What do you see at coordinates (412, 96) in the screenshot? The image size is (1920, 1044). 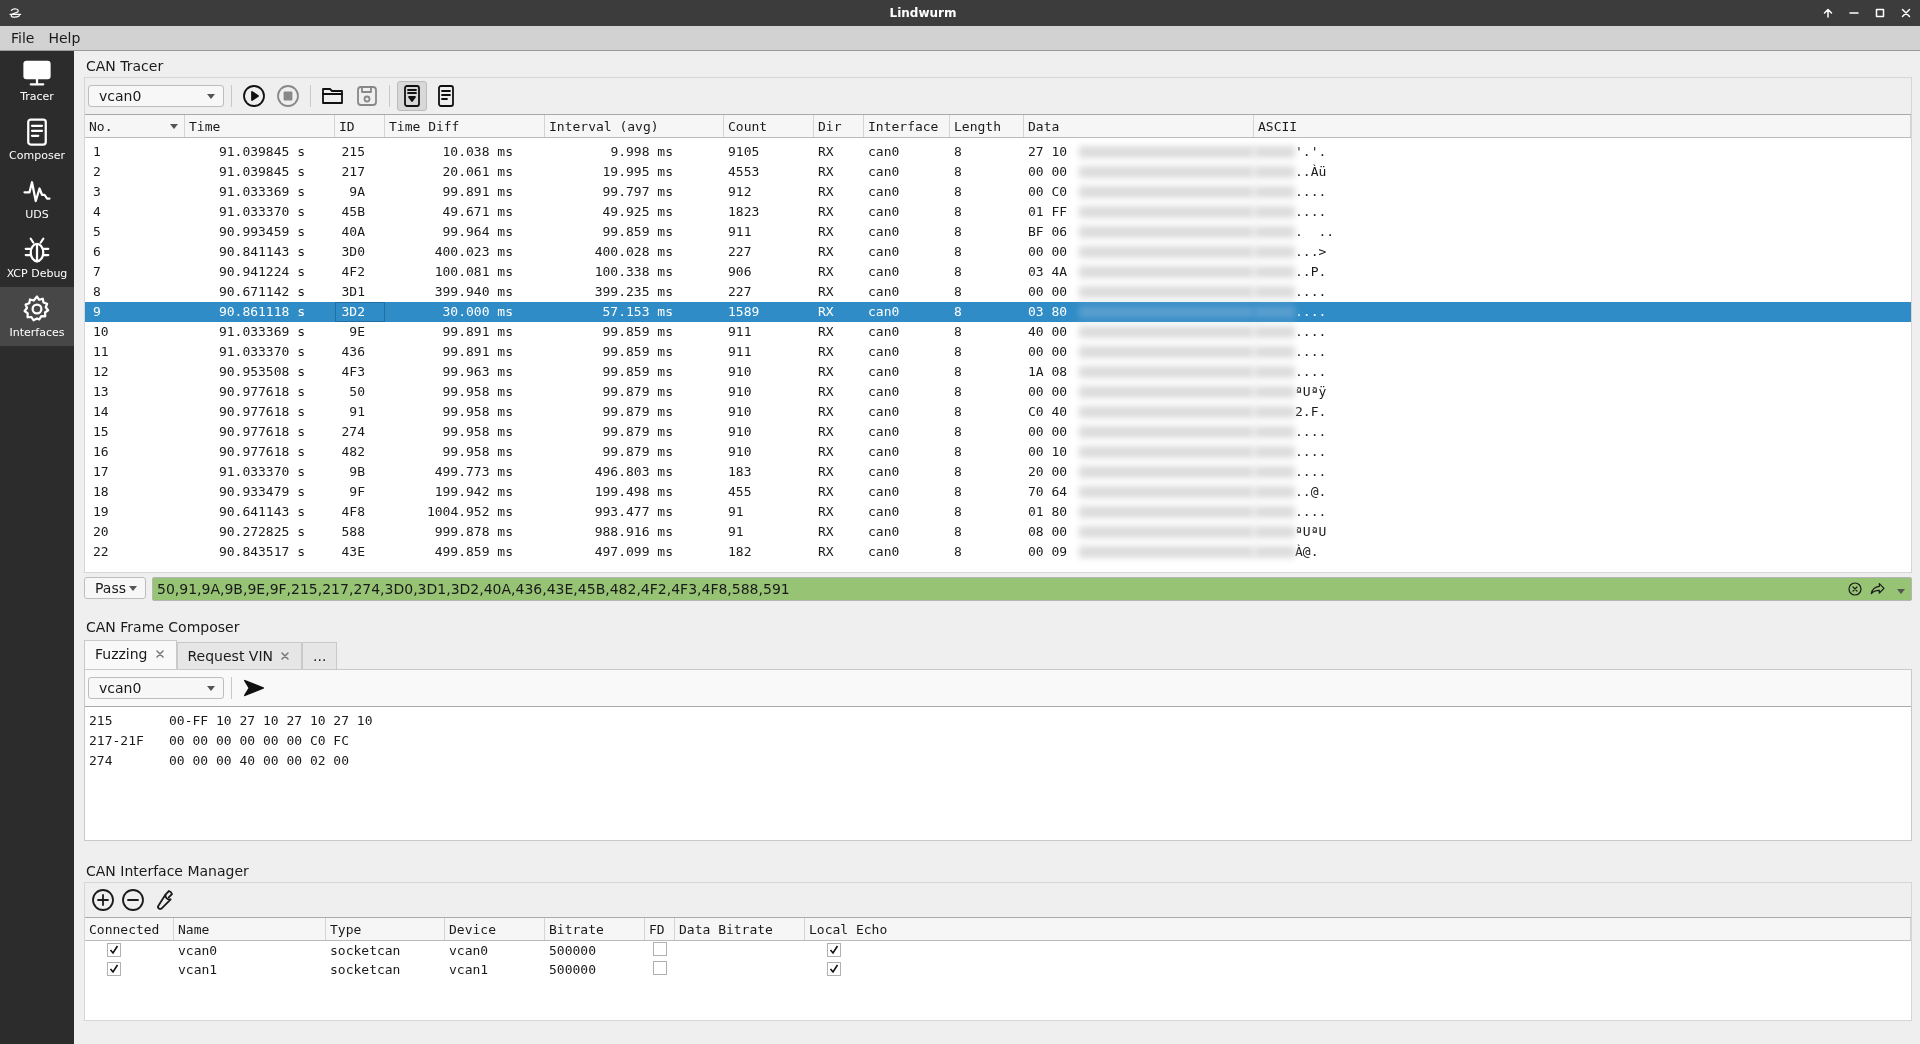 I see `toolbar-button` at bounding box center [412, 96].